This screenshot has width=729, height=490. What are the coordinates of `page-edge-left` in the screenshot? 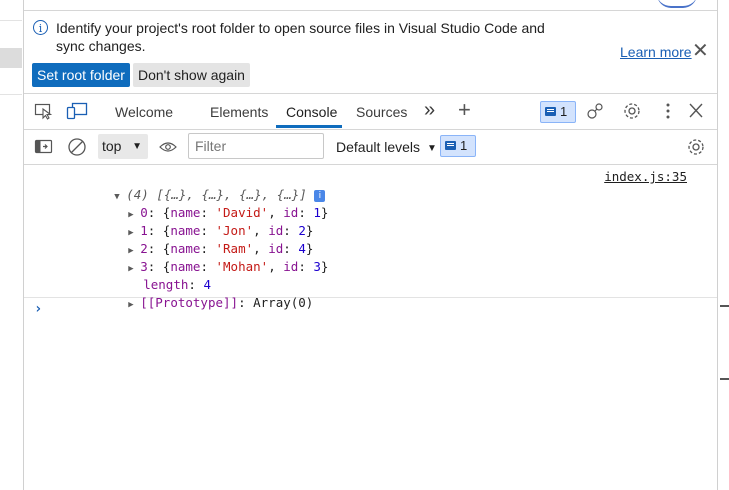 It's located at (12, 245).